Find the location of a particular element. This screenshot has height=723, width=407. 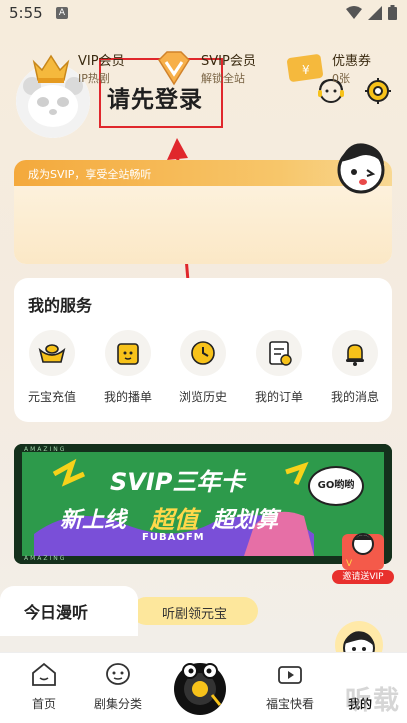

coupon-ticket-icon: ¥ is located at coordinates (305, 68).